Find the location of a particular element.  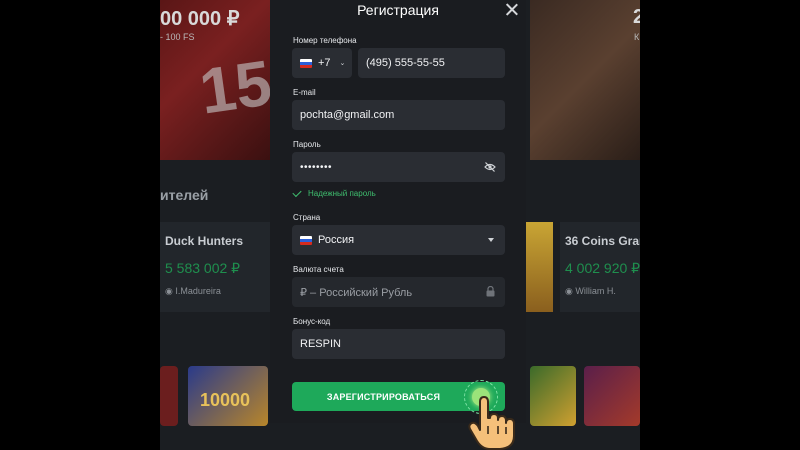

email-field: pochta@gmail.com is located at coordinates (398, 115).